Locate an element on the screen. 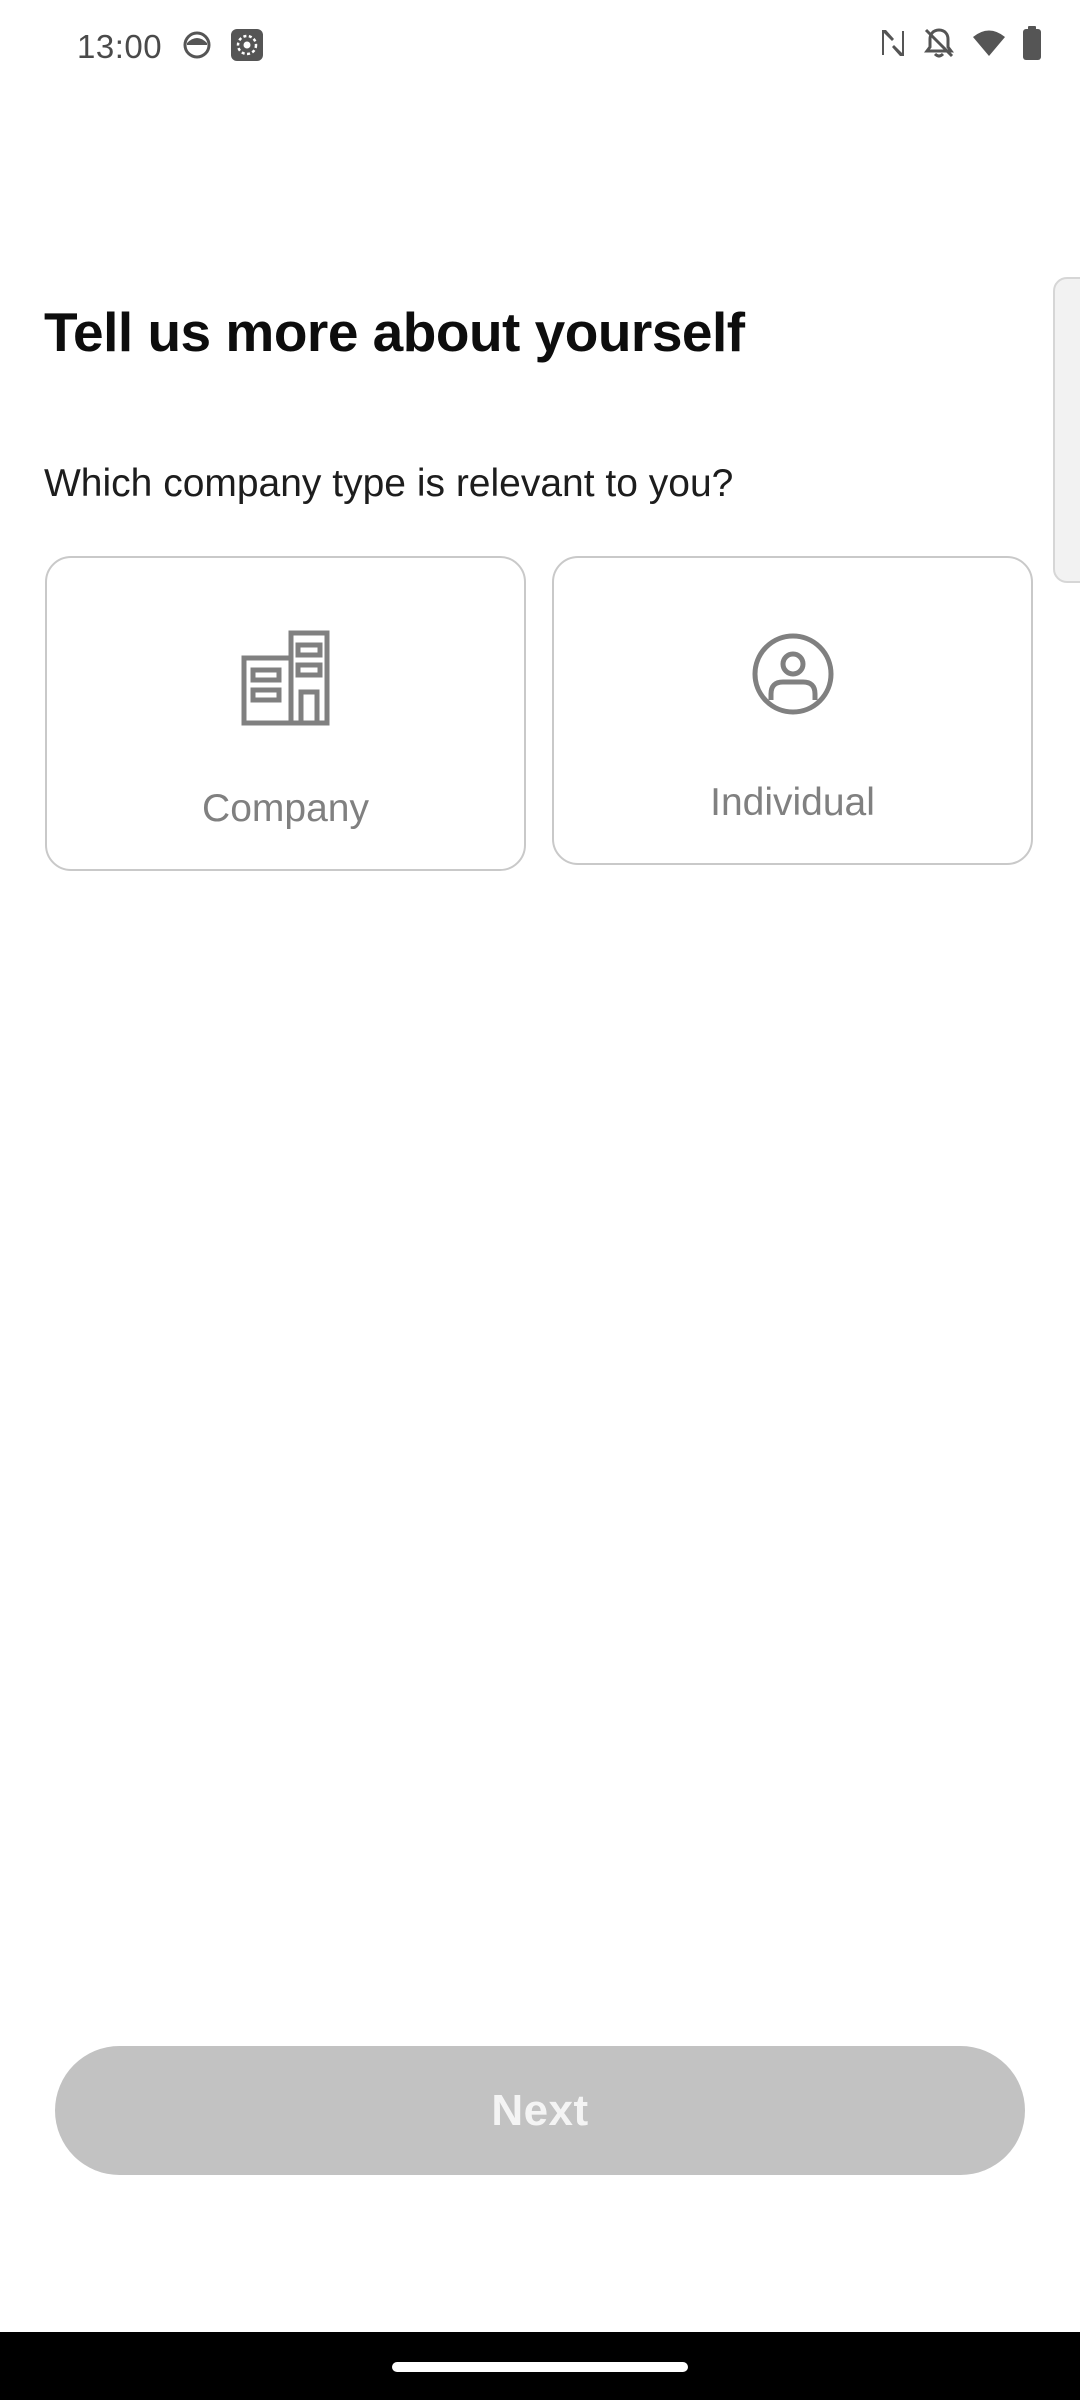 The image size is (1080, 2400). status-system-icons is located at coordinates (961, 43).